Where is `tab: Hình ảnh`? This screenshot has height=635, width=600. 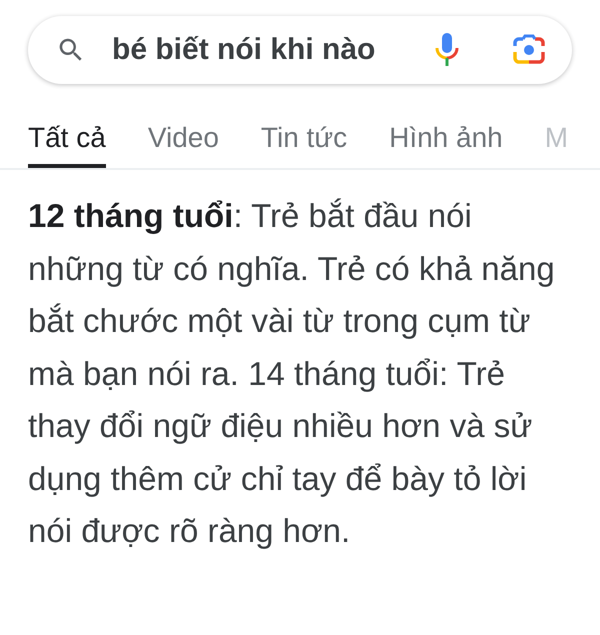
tab: Hình ảnh is located at coordinates (446, 145).